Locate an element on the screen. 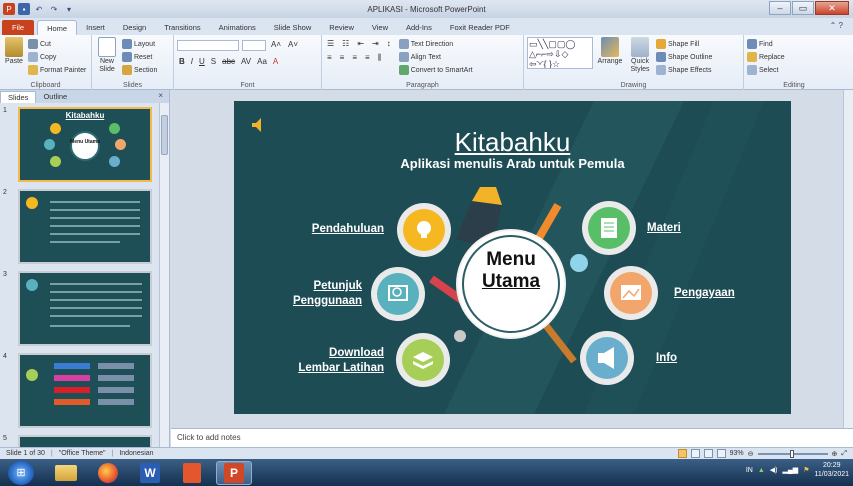 This screenshot has width=853, height=486. link-materi: Materi is located at coordinates (697, 228).